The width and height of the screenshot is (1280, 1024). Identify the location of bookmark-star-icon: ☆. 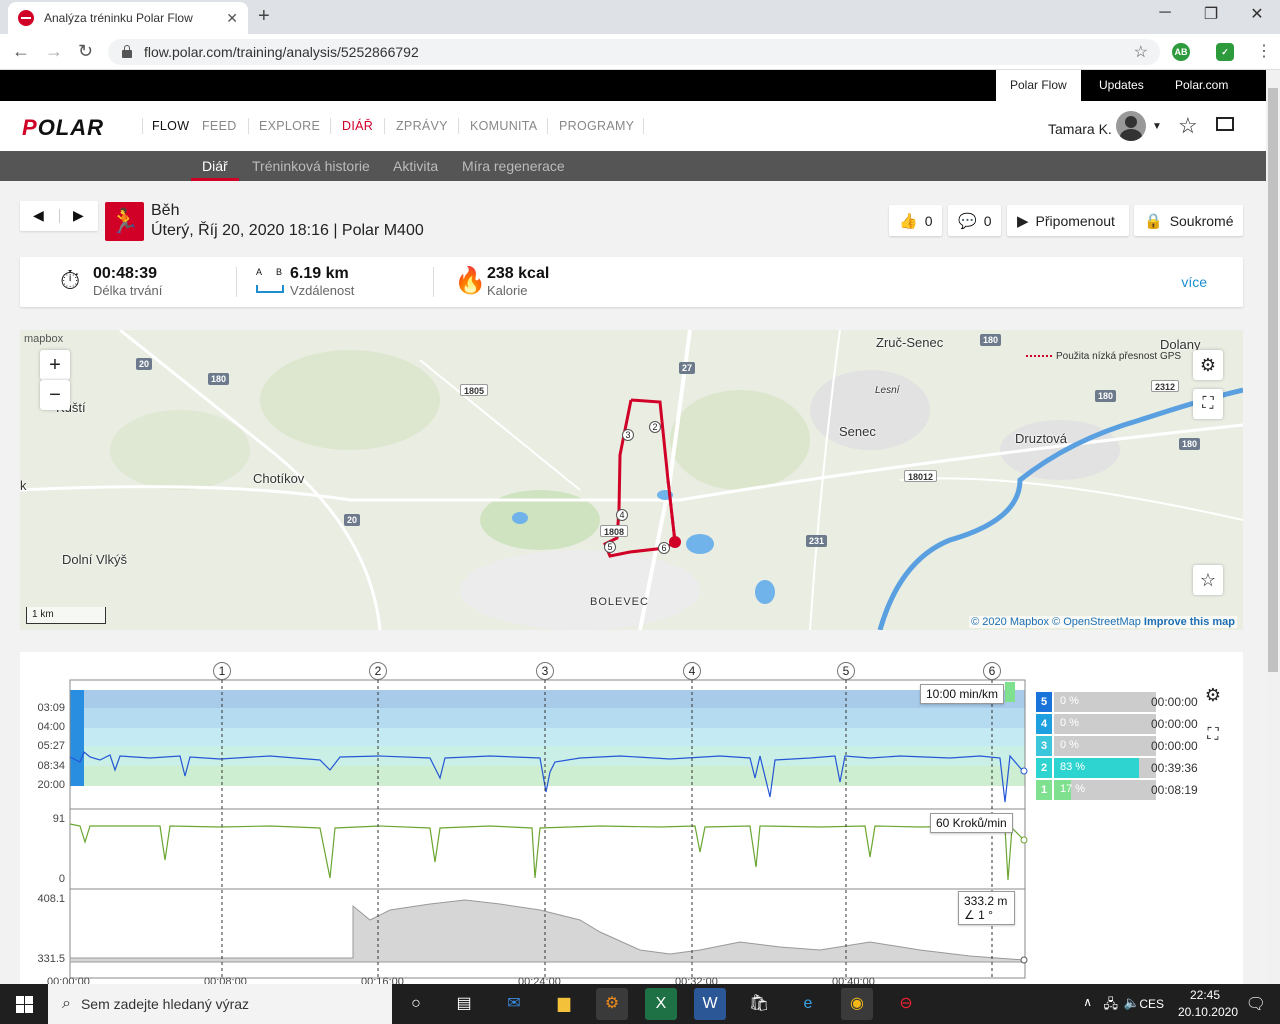
(1141, 52).